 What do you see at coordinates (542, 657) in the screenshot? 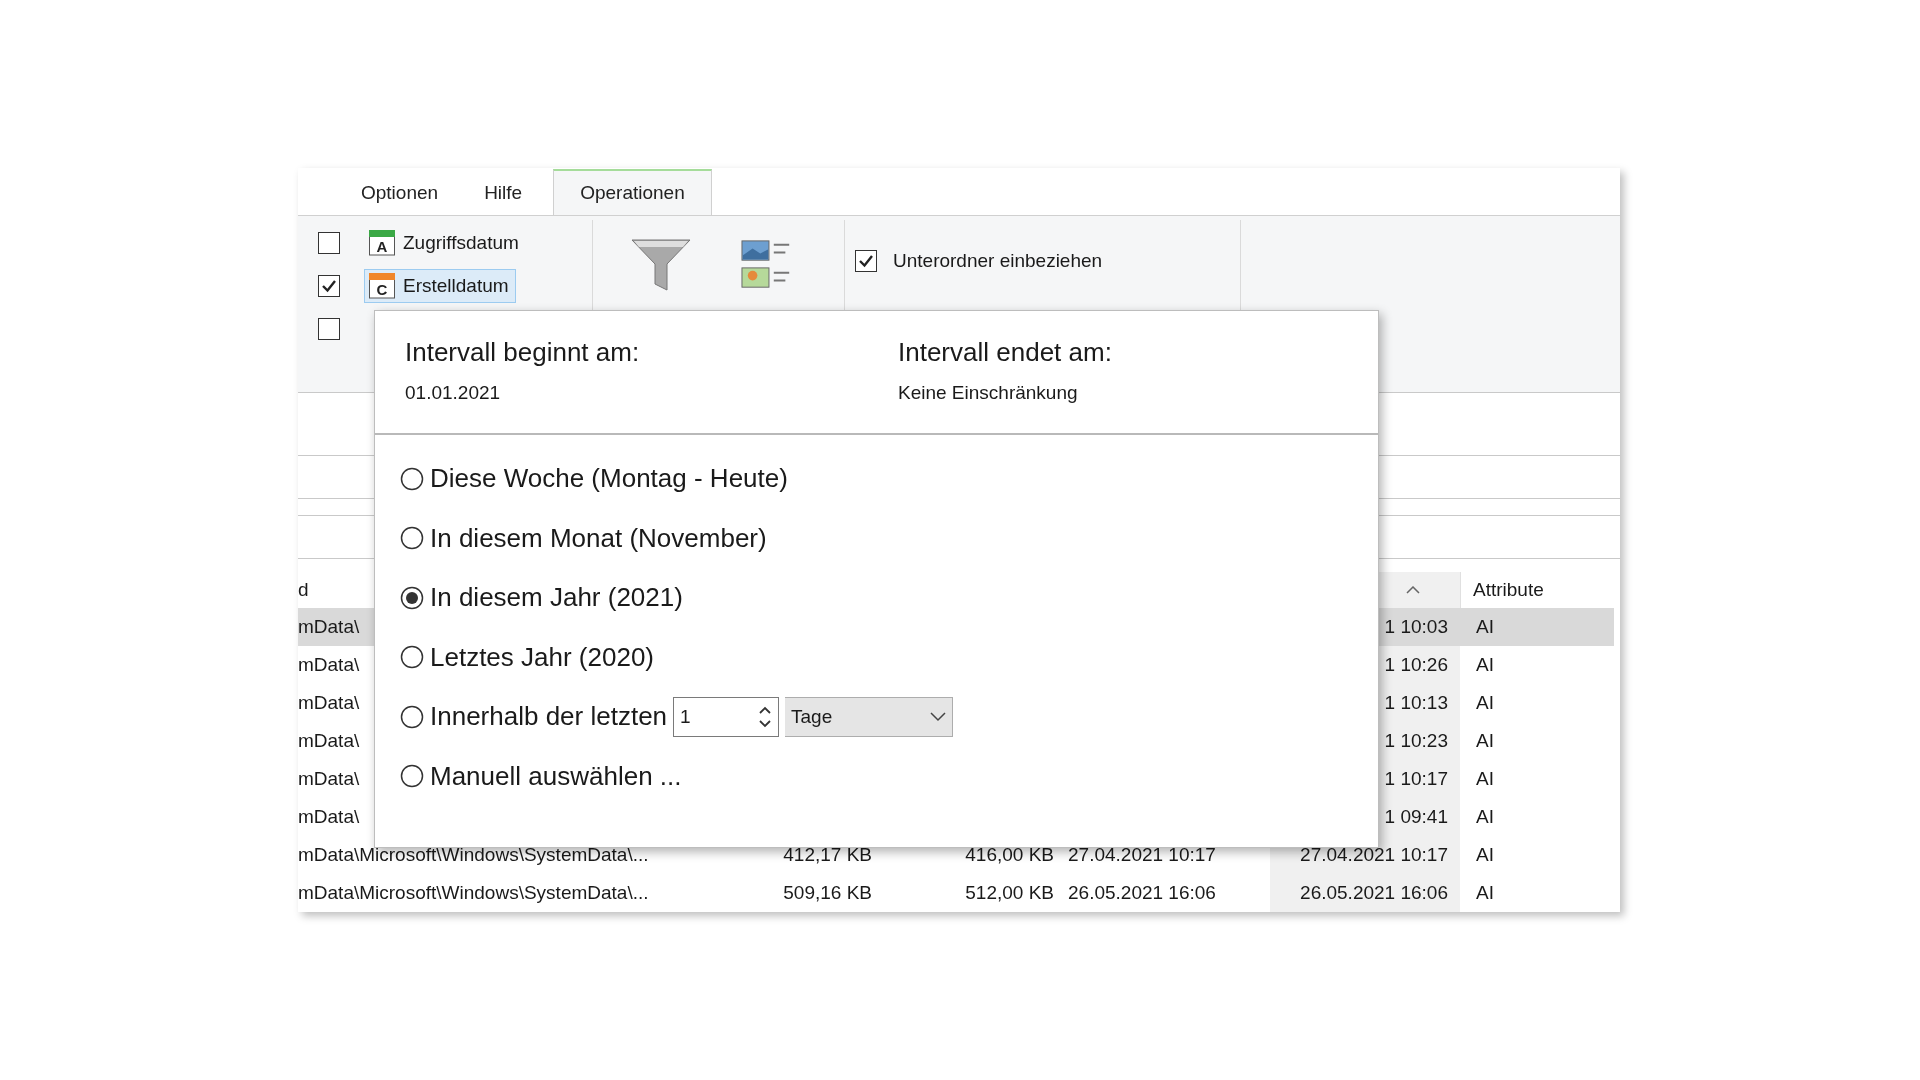
I see `option-label: Letztes Jahr (2020)` at bounding box center [542, 657].